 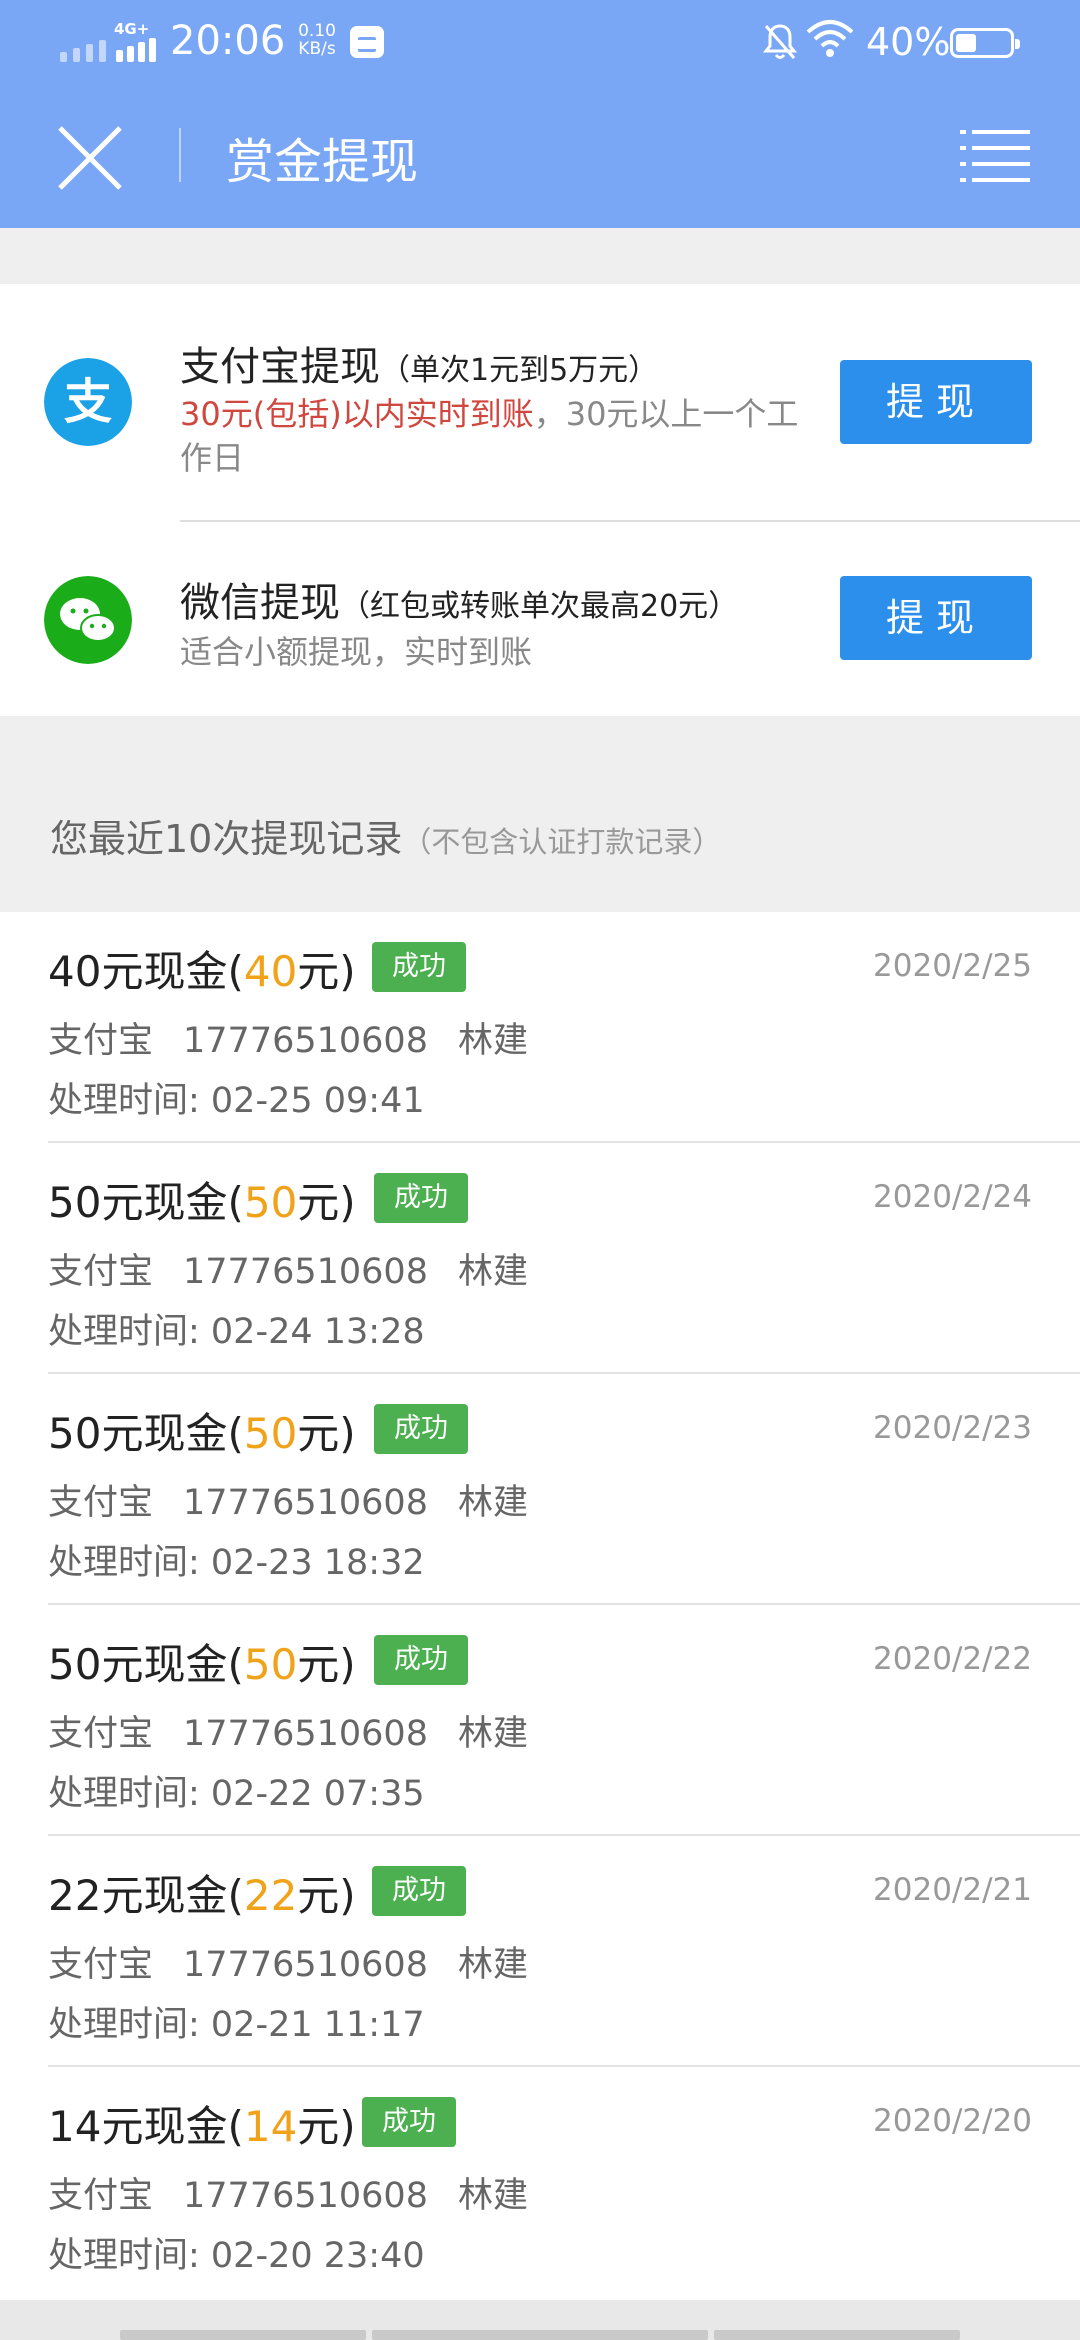 I want to click on record-time: 处理时间: 02-20 23:40, so click(x=236, y=2256).